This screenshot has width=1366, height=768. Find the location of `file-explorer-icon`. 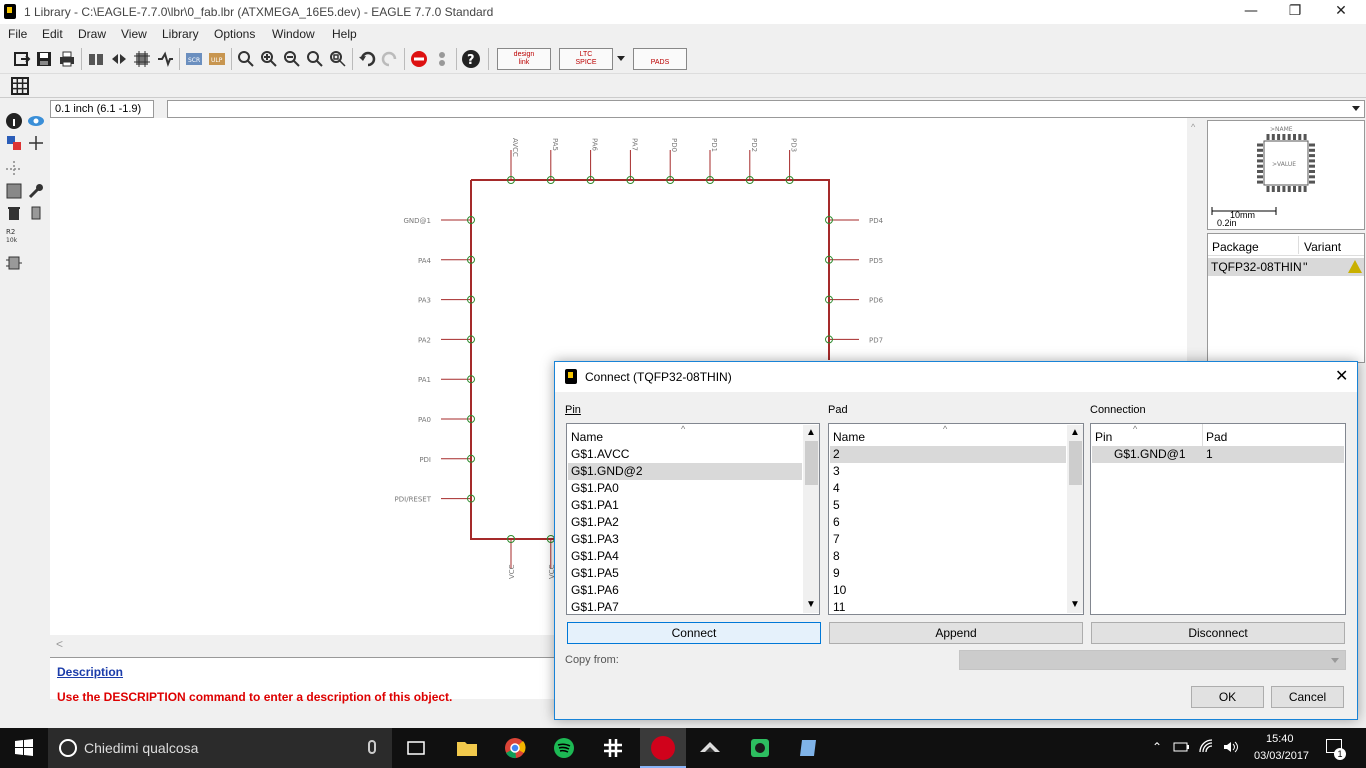

file-explorer-icon is located at coordinates (467, 748).